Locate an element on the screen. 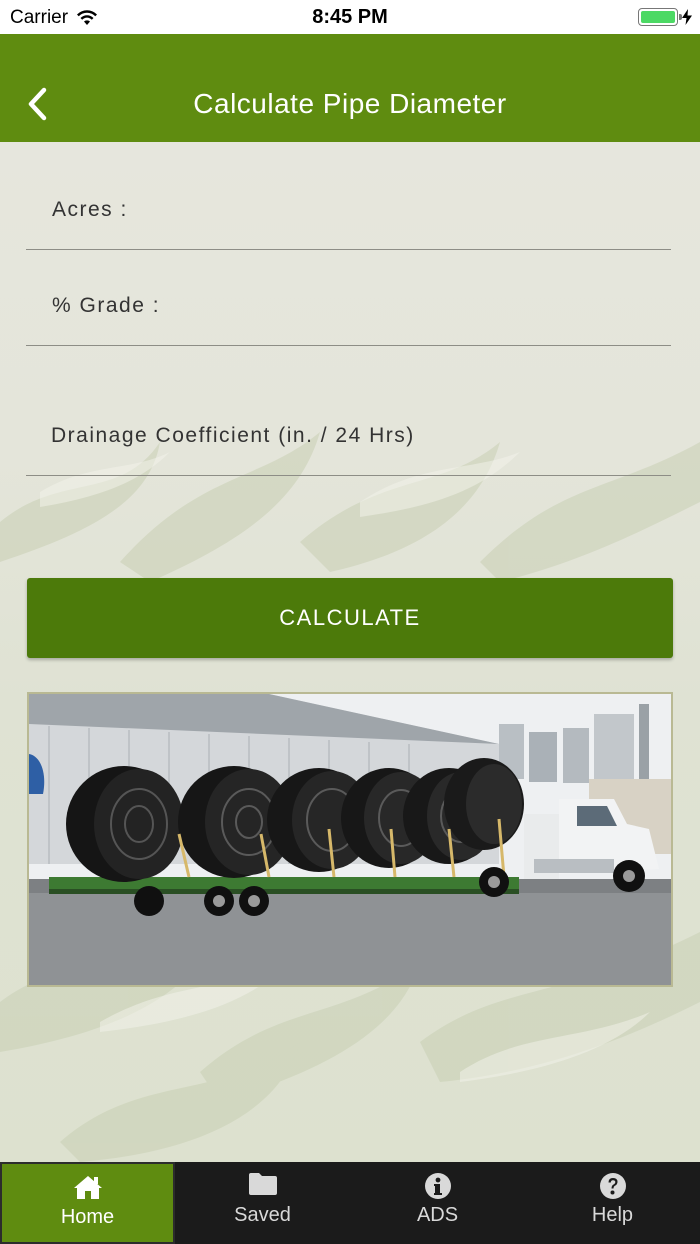  clock: 8:45 PM is located at coordinates (350, 17).